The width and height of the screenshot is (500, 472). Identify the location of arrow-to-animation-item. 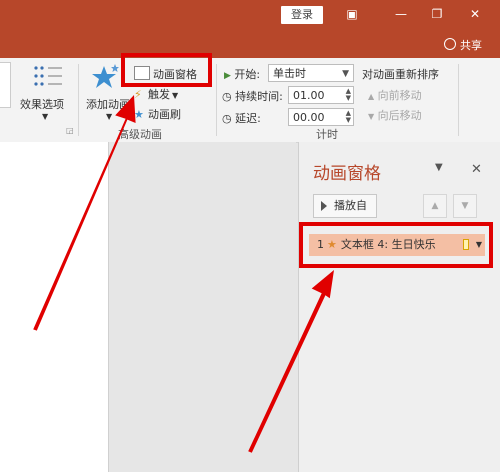
(291, 361).